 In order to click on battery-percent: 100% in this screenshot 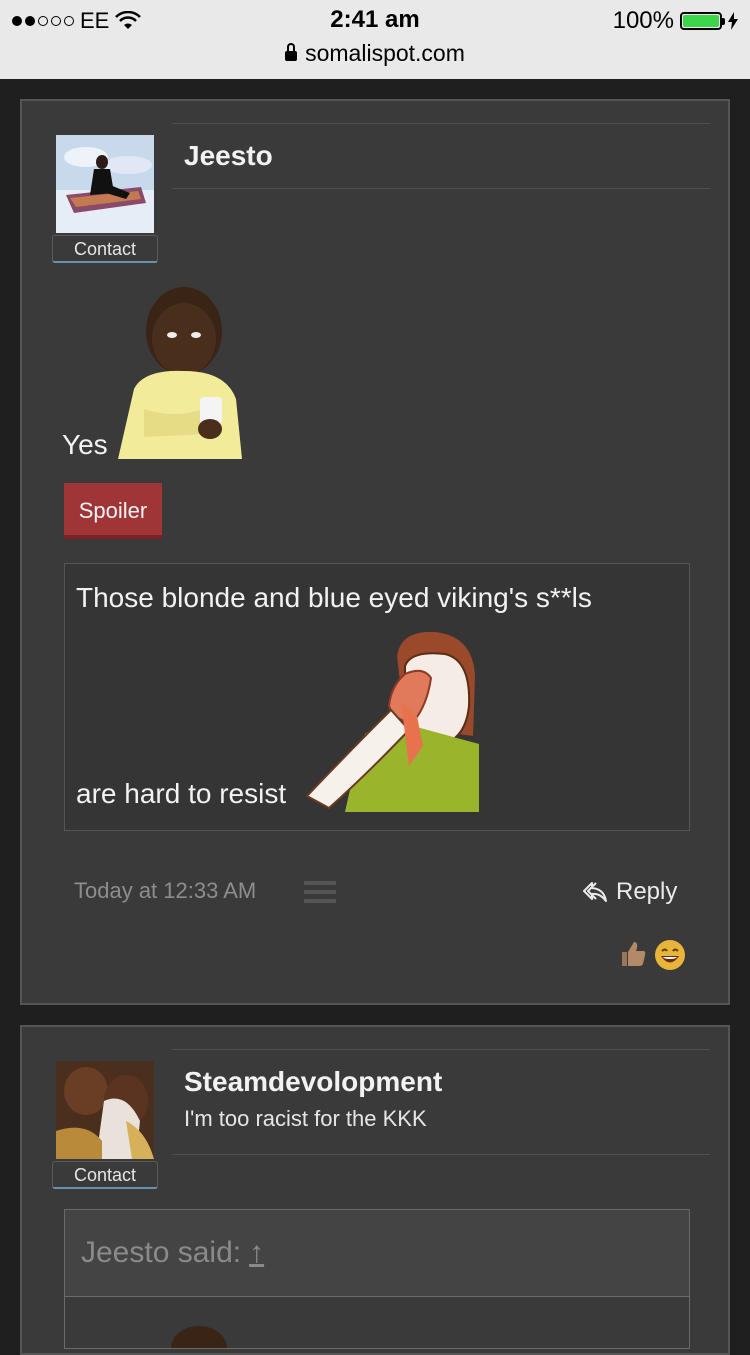, I will do `click(643, 20)`.